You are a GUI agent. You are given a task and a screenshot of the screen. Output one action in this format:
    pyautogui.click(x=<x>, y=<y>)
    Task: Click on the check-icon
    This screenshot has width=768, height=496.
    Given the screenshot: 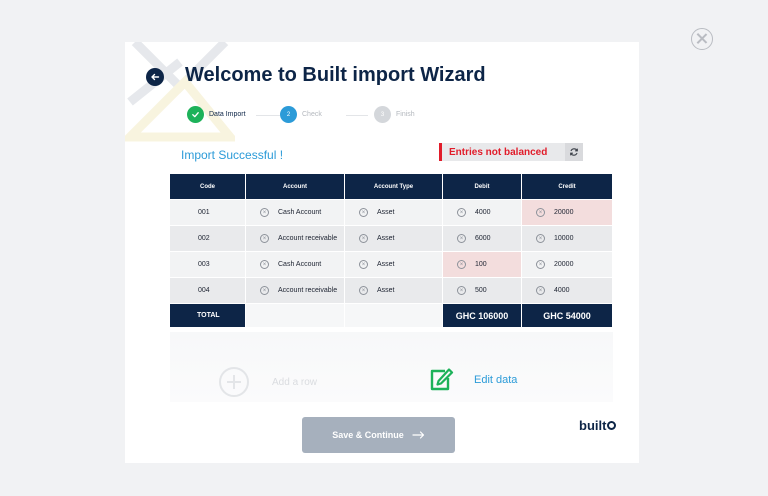 What is the action you would take?
    pyautogui.click(x=195, y=114)
    